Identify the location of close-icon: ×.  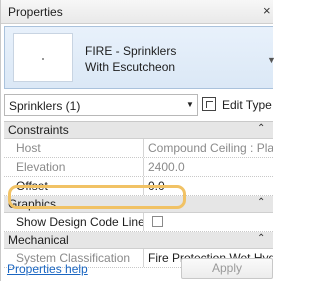
(267, 10).